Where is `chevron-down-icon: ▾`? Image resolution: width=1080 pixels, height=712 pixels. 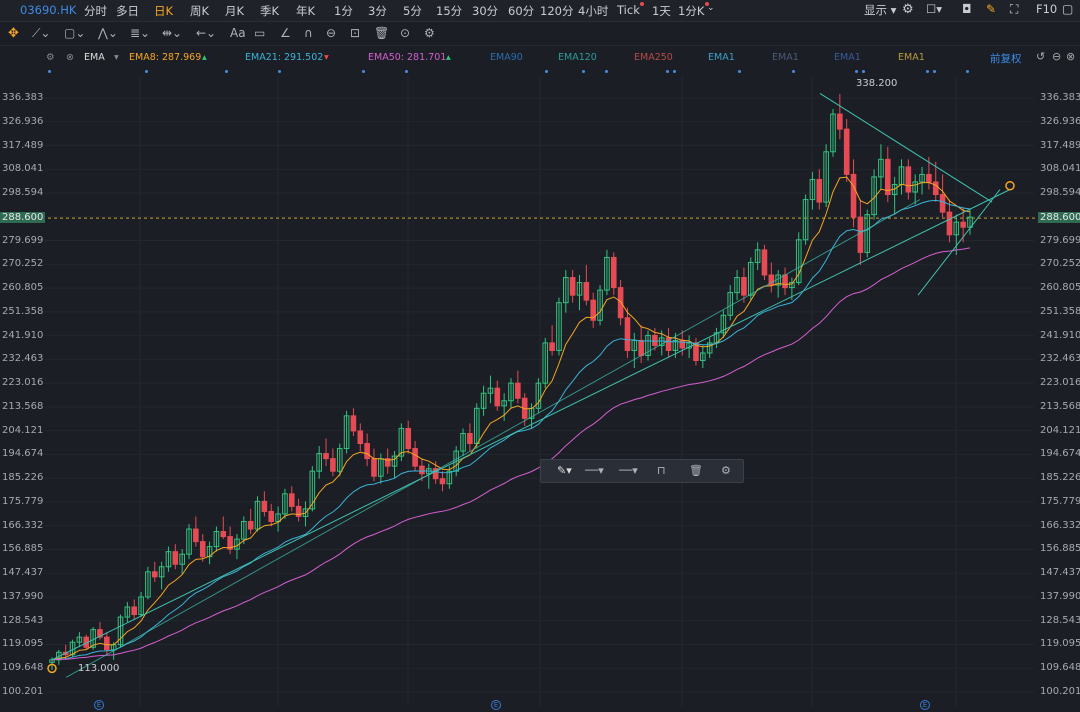
chevron-down-icon: ▾ is located at coordinates (116, 57).